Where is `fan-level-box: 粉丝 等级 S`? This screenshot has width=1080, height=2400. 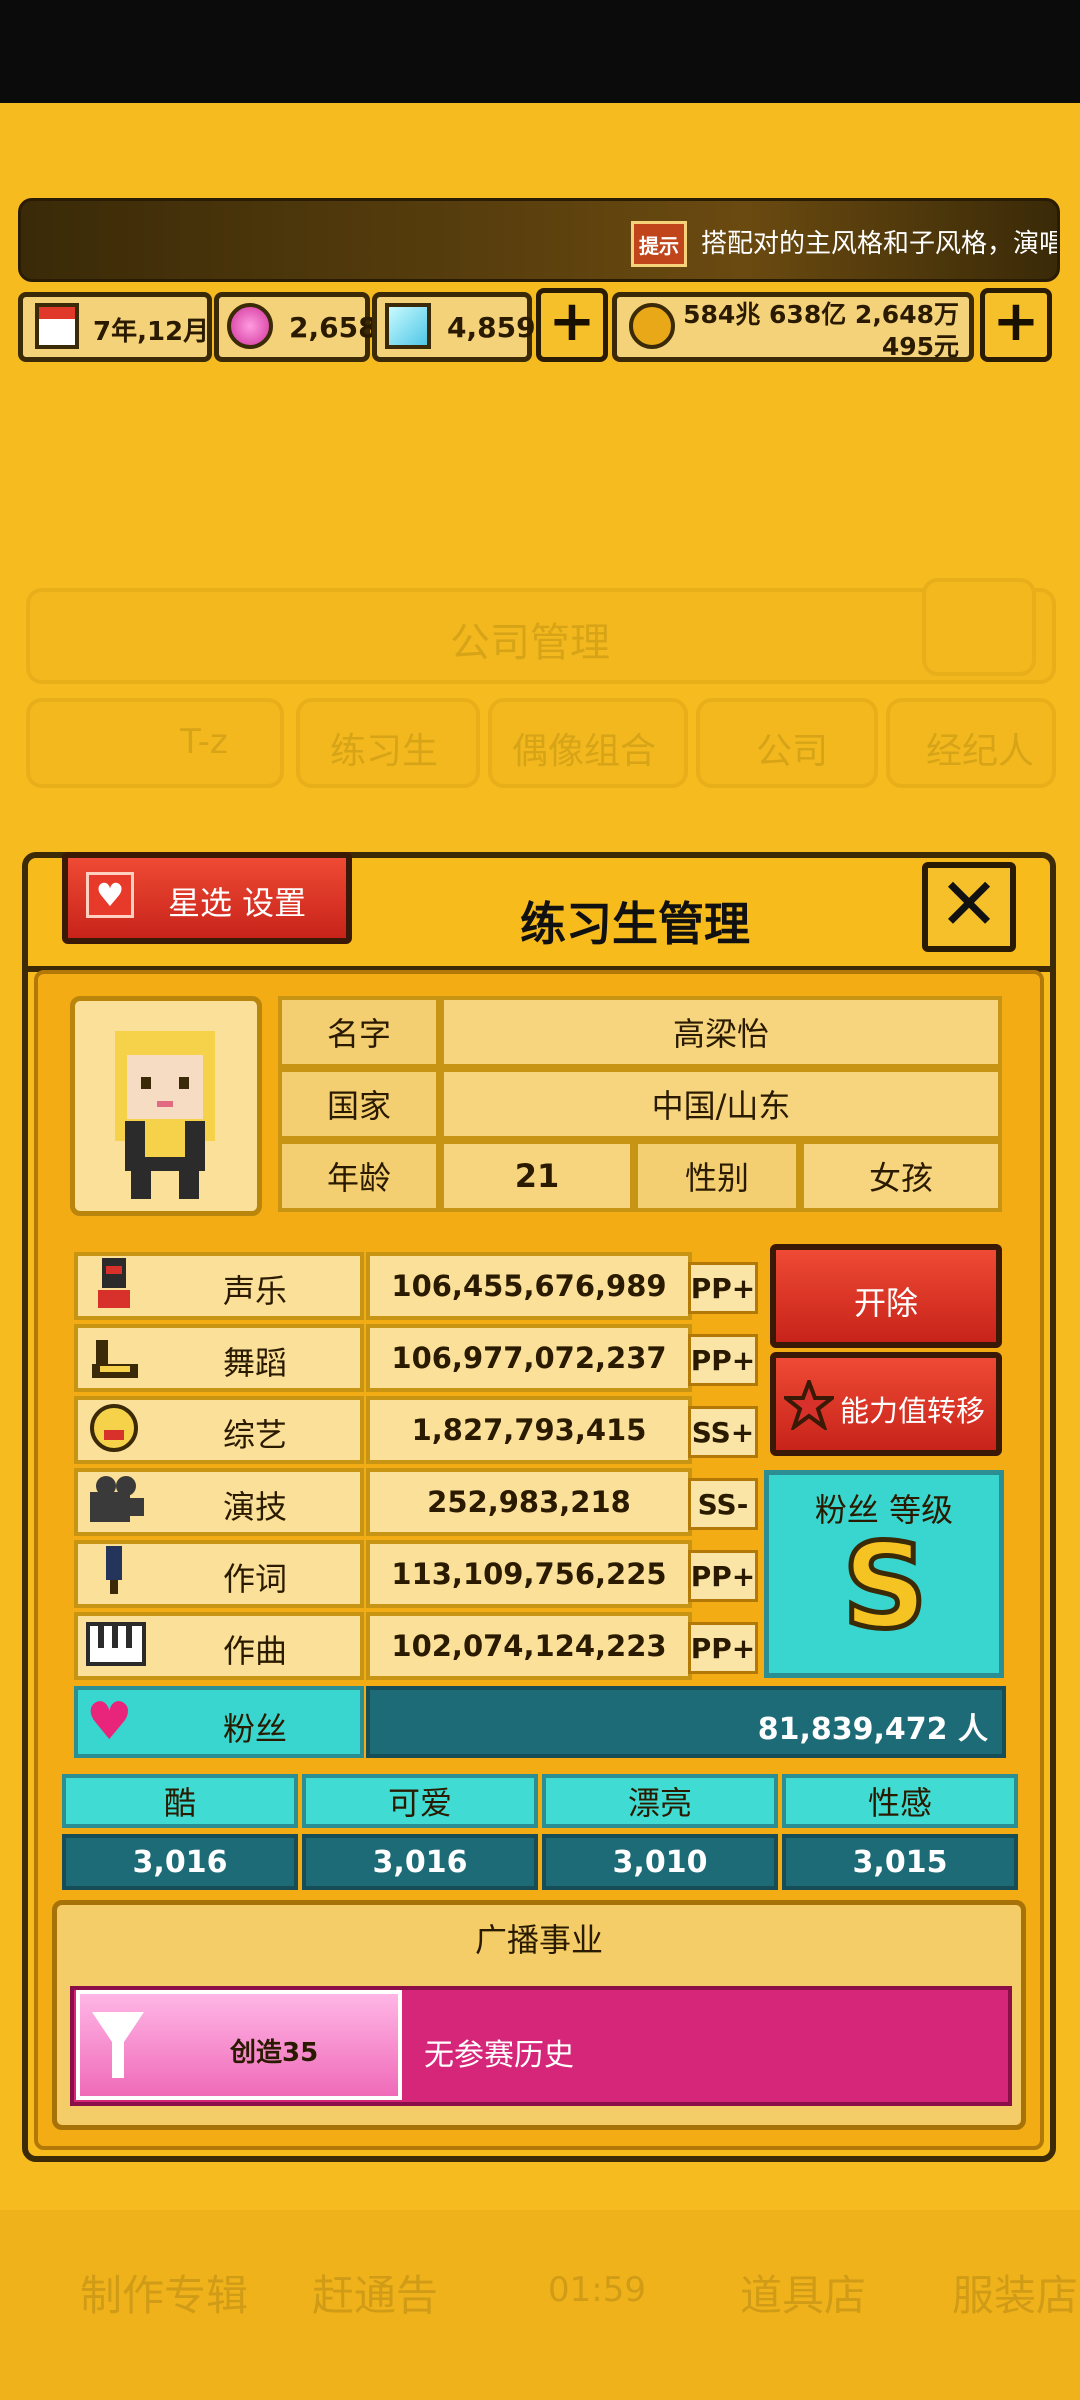 fan-level-box: 粉丝 等级 S is located at coordinates (884, 1574).